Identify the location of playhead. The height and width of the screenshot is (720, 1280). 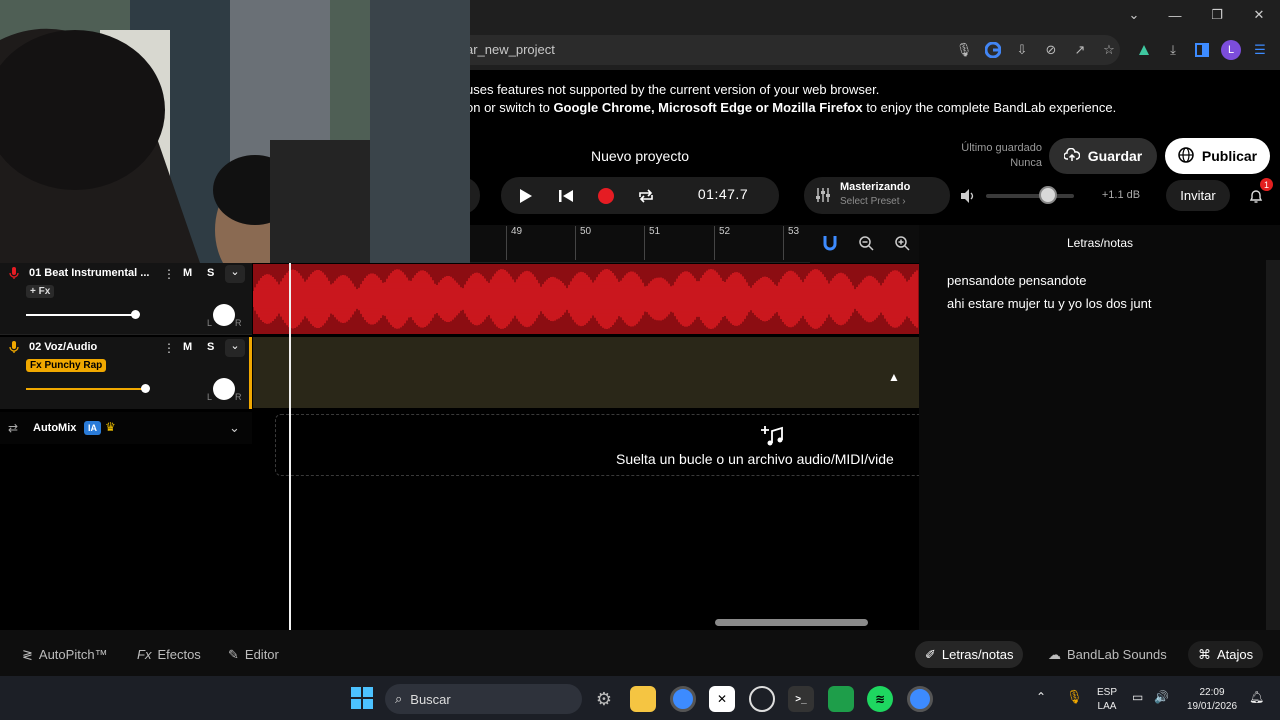
(290, 447).